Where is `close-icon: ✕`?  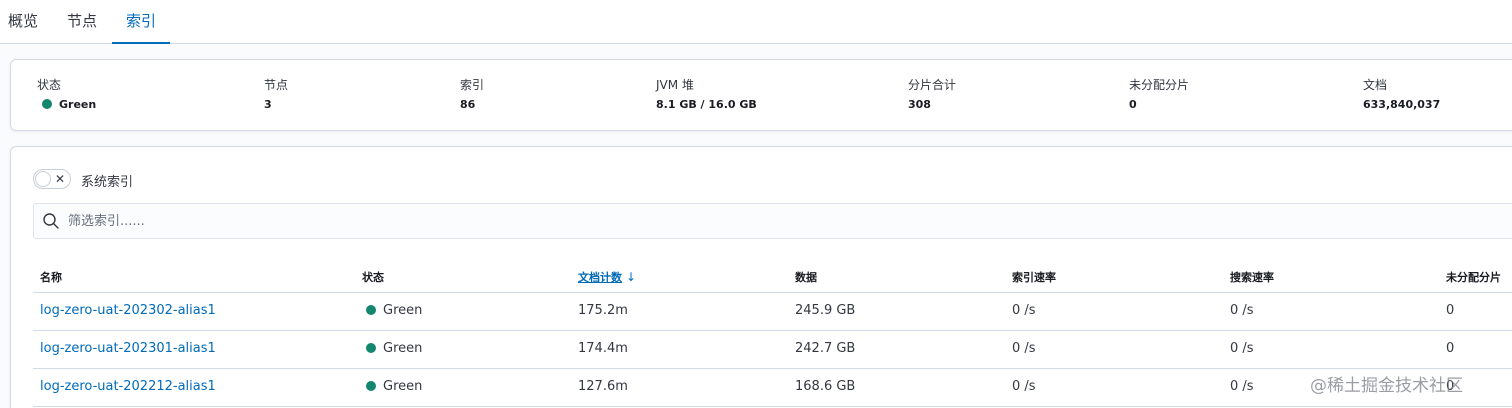 close-icon: ✕ is located at coordinates (60, 179).